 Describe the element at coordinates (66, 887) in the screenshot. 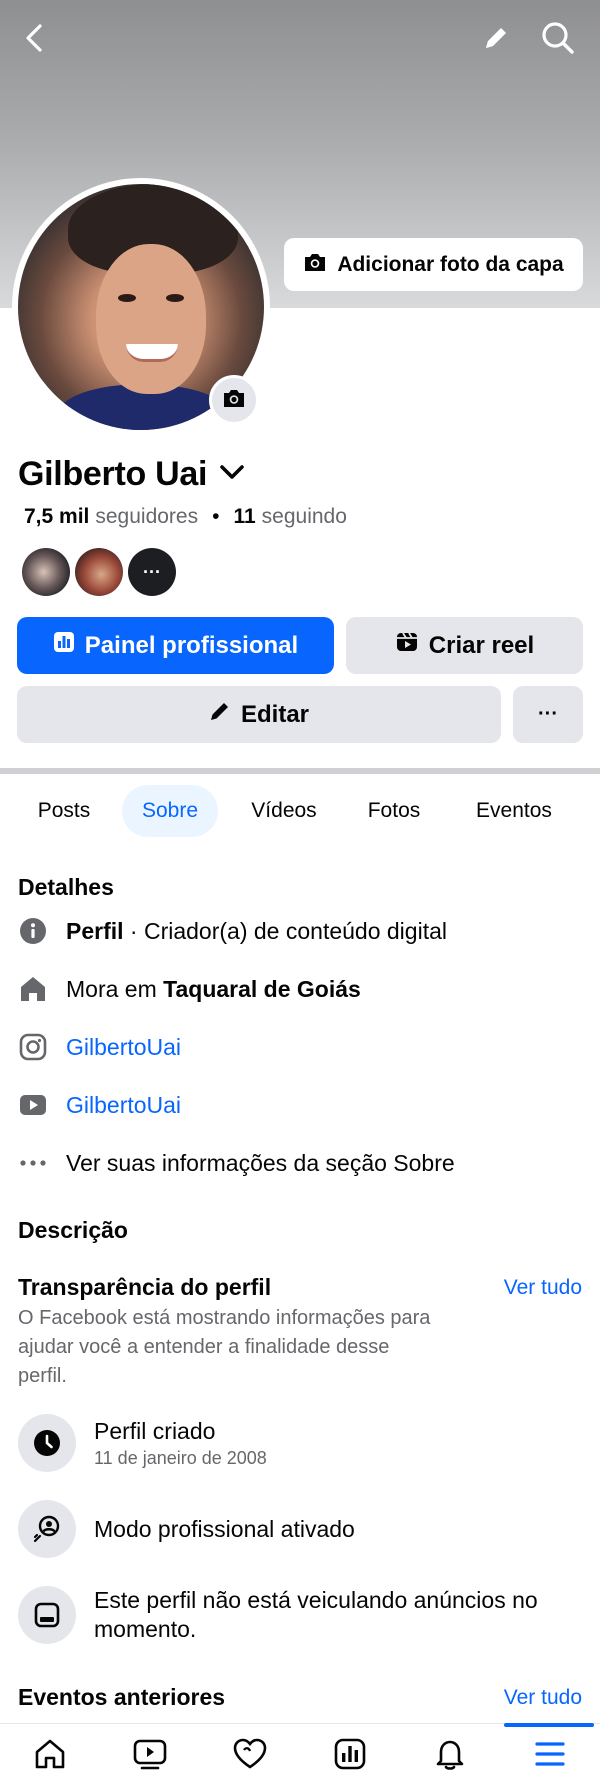

I see `details-title: Detalhes` at that location.